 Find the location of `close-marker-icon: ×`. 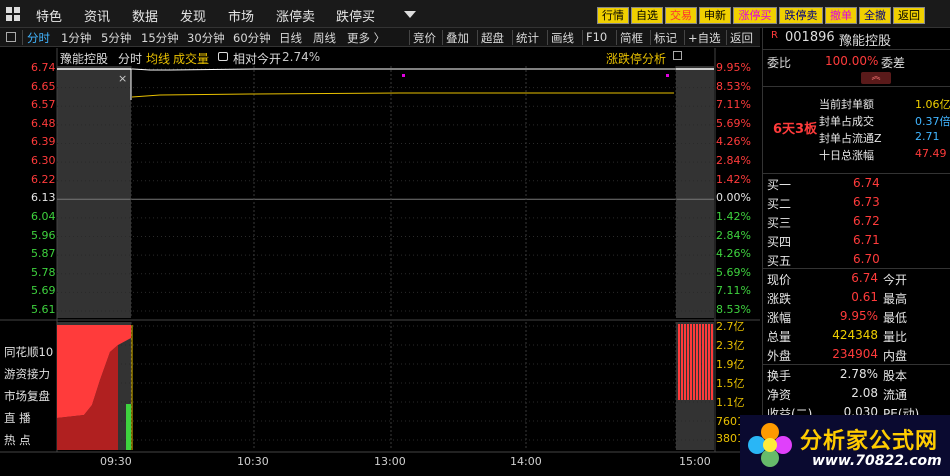

close-marker-icon: × is located at coordinates (122, 78).